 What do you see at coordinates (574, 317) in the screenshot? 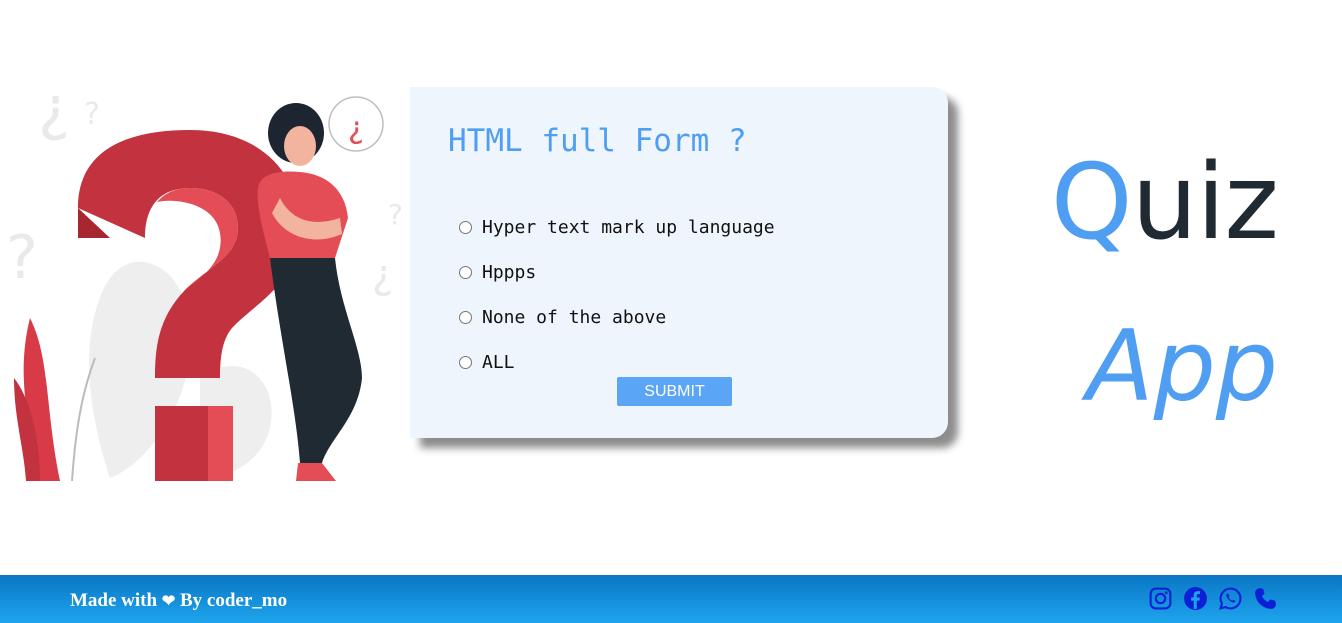
I see `answer-label: None of the above` at bounding box center [574, 317].